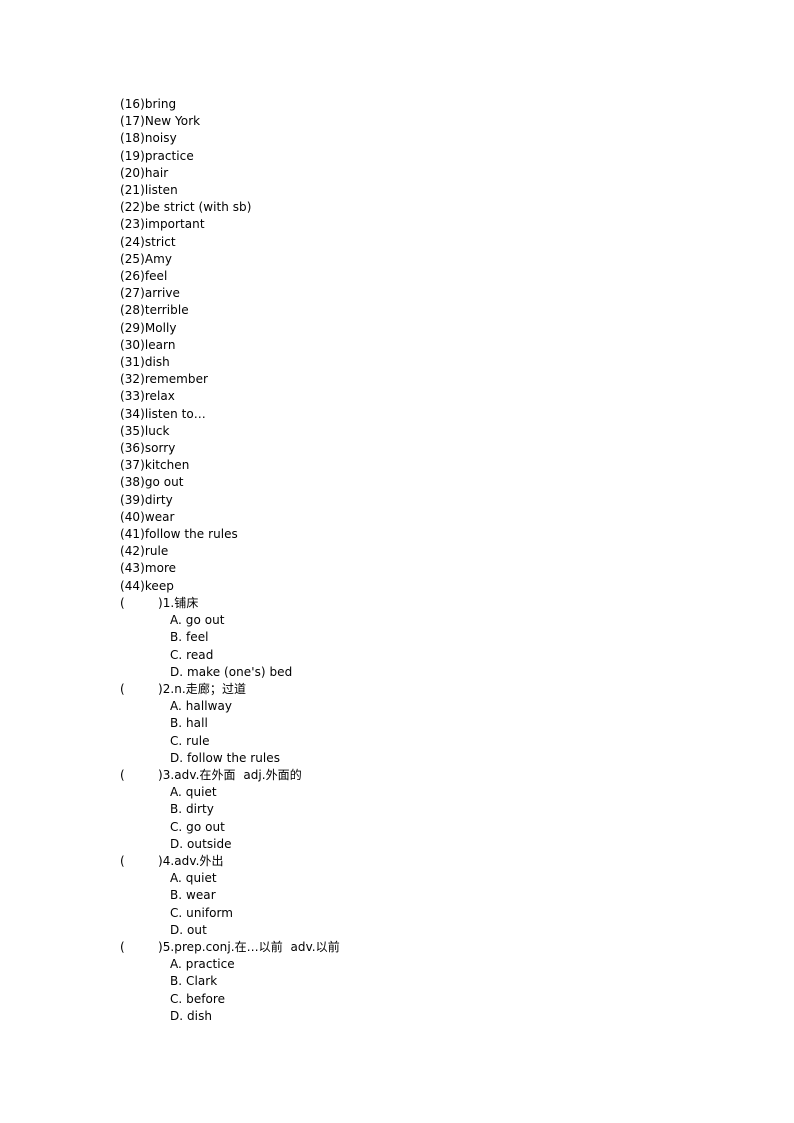 Image resolution: width=794 pixels, height=1123 pixels. I want to click on option-d: D. dish, so click(420, 1016).